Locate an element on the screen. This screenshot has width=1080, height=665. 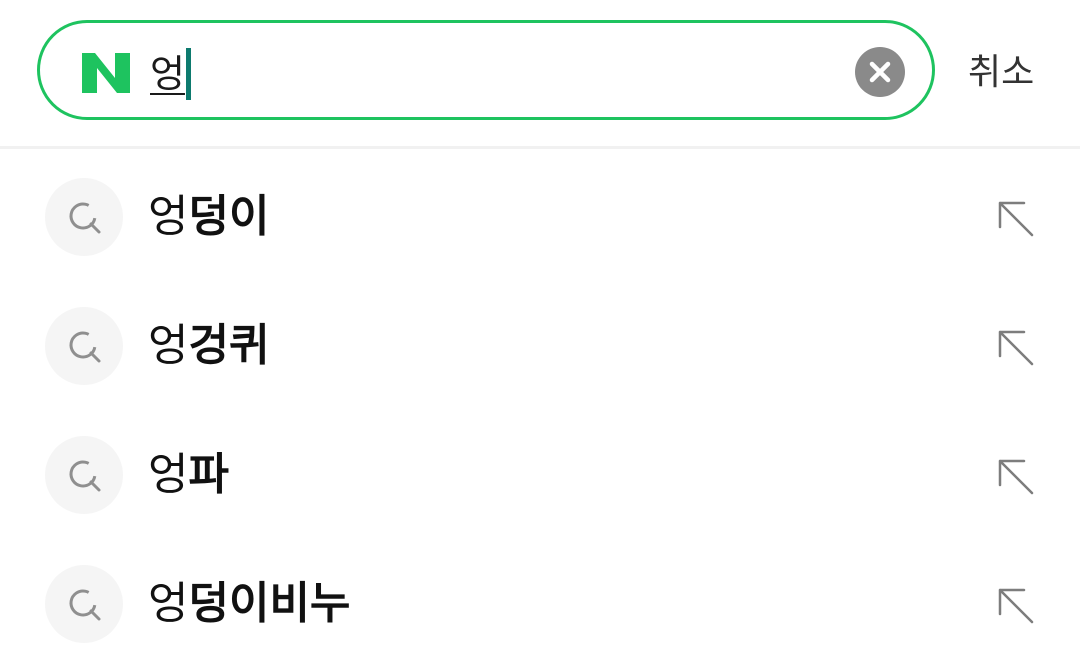
suggestion-text: 엉덩이비누 is located at coordinates (249, 604).